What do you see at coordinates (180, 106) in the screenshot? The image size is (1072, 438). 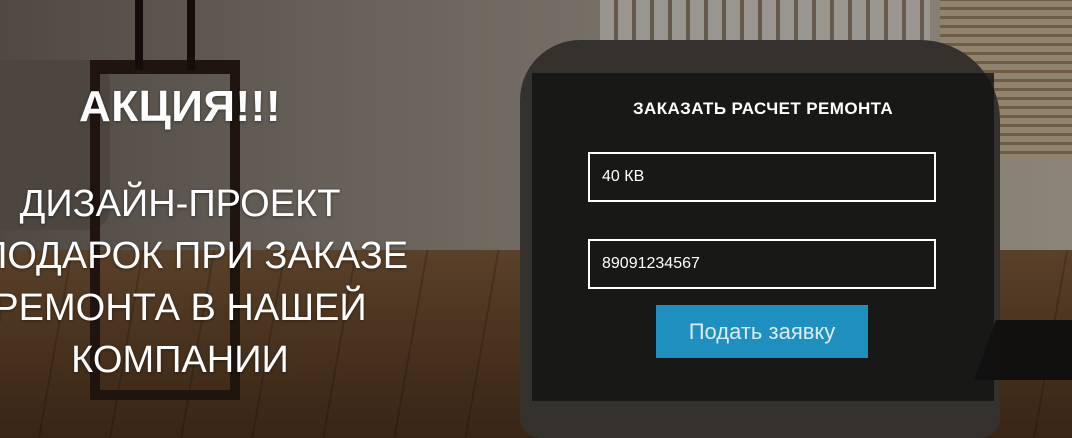 I see `promo-title: АКЦИЯ!!!` at bounding box center [180, 106].